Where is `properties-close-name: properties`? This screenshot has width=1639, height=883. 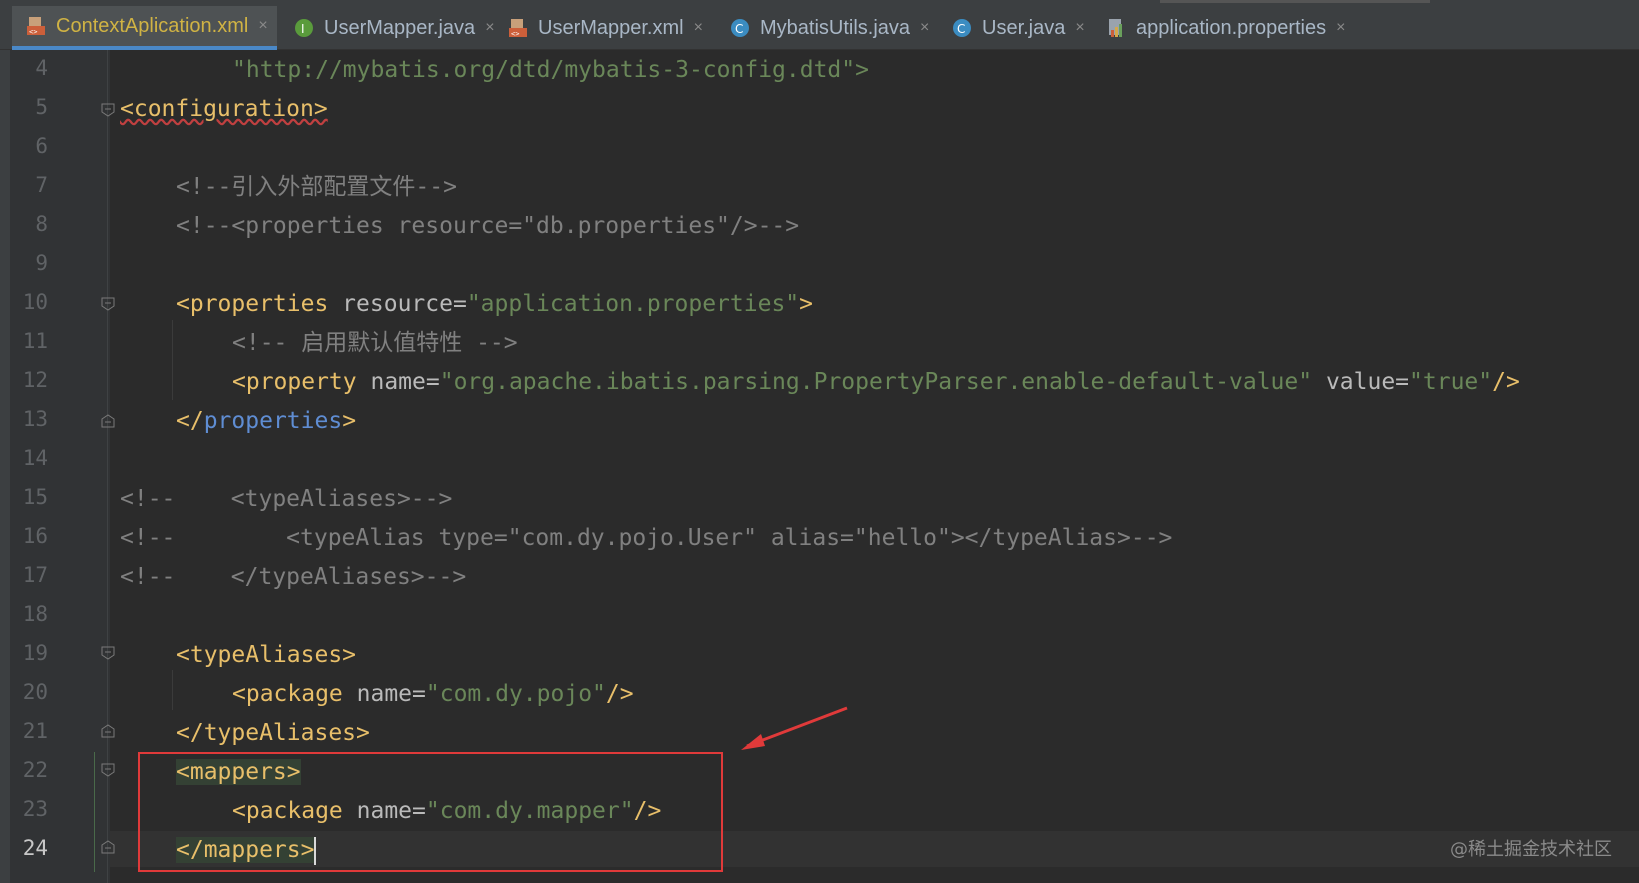
properties-close-name: properties is located at coordinates (273, 421).